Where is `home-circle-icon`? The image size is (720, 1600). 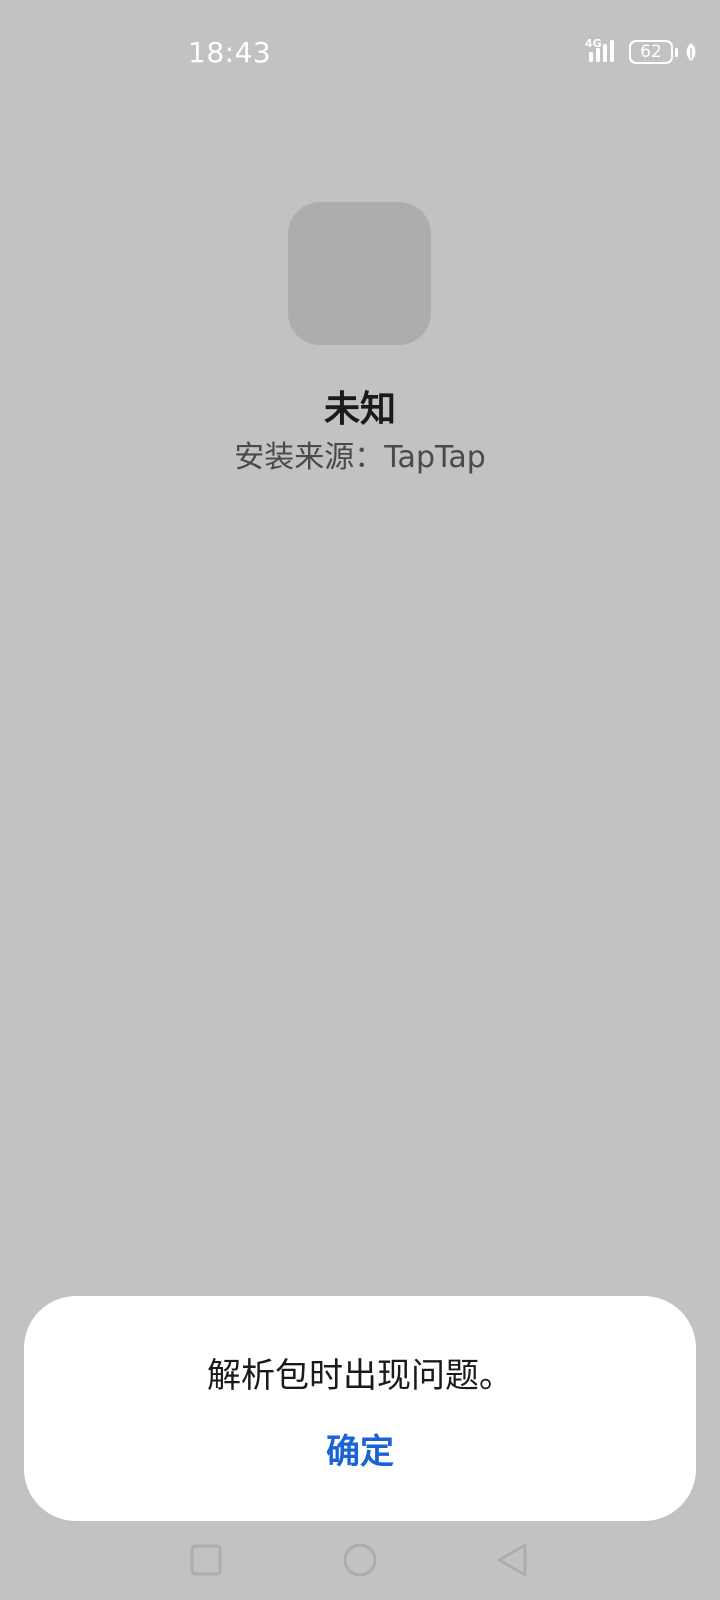
home-circle-icon is located at coordinates (360, 1560).